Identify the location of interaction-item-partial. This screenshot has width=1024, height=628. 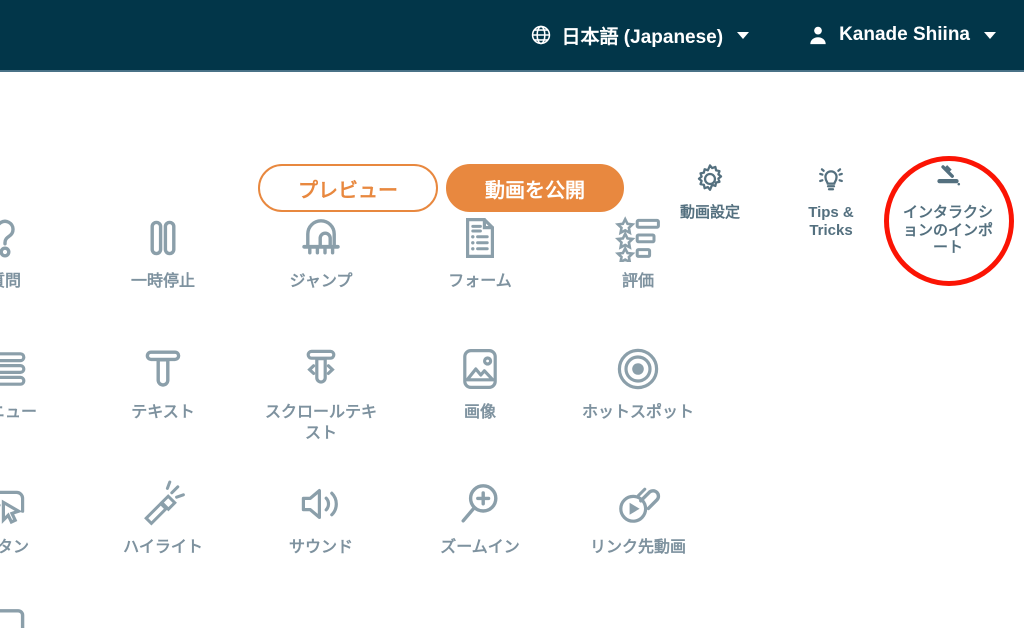
(40, 615).